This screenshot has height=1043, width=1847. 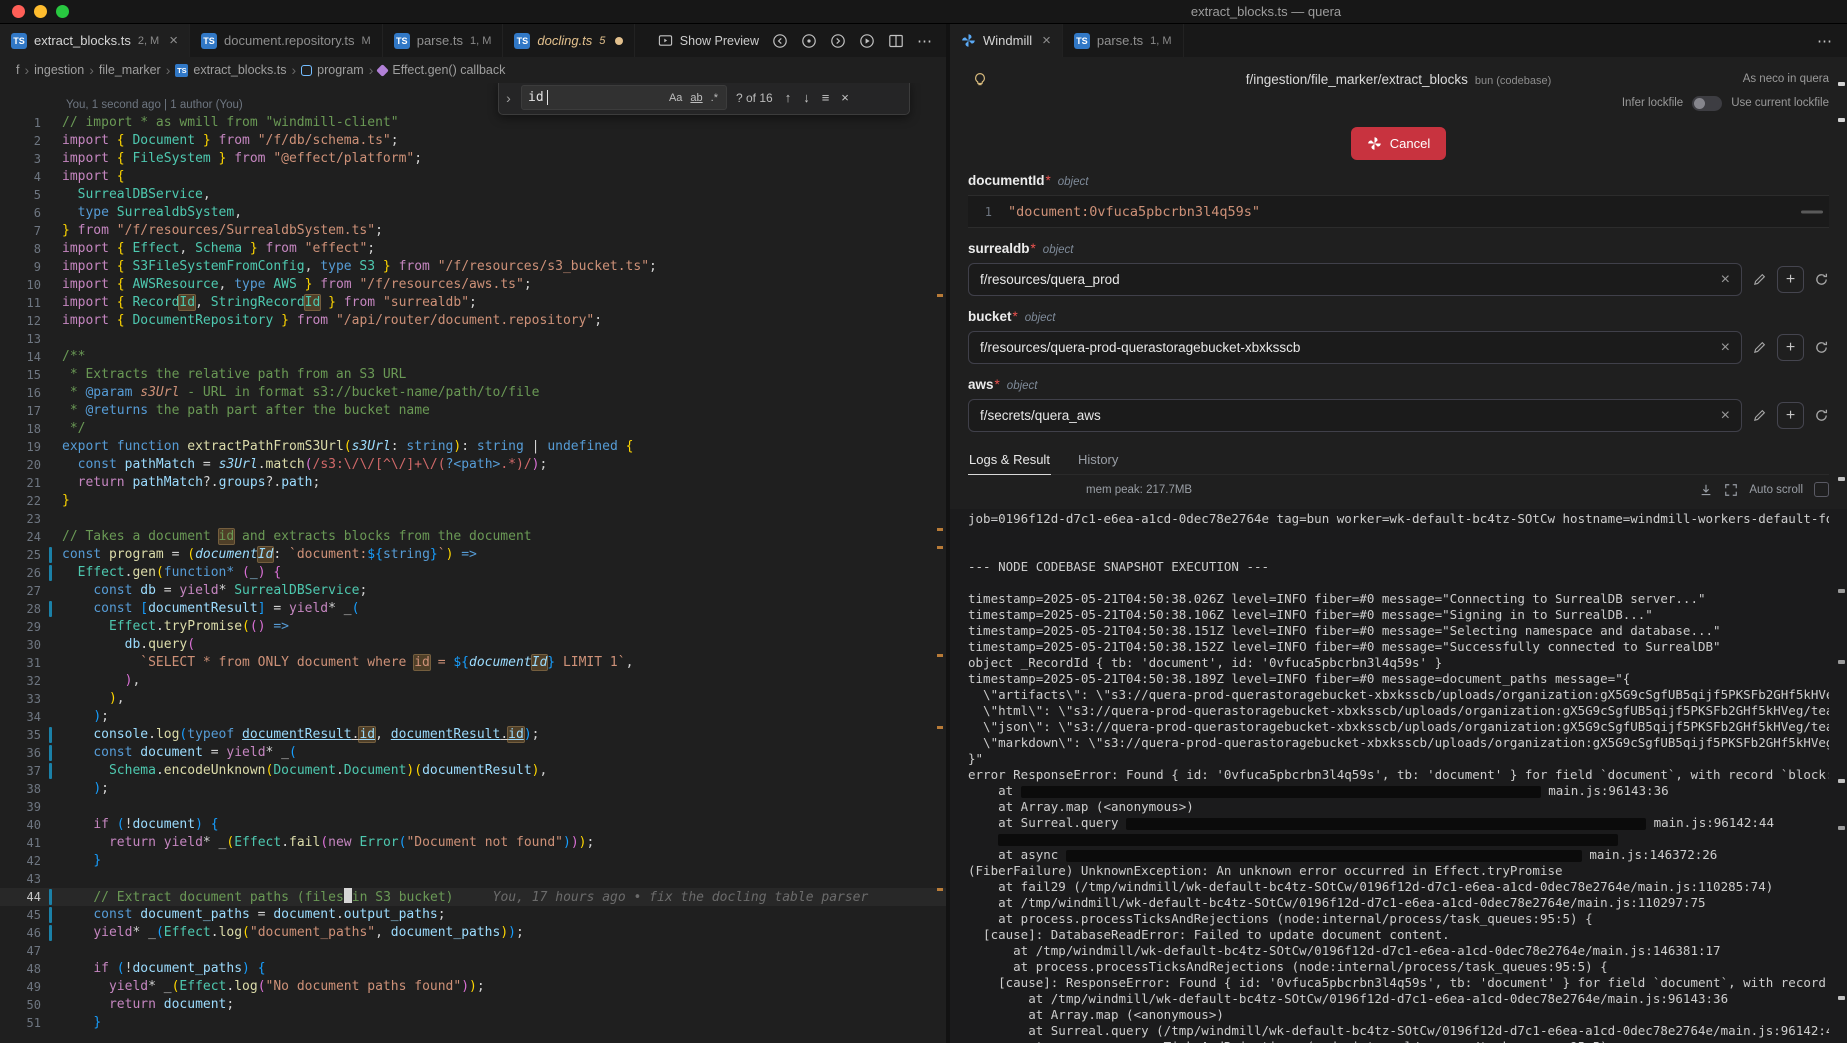 What do you see at coordinates (867, 41) in the screenshot?
I see `run-file-icon` at bounding box center [867, 41].